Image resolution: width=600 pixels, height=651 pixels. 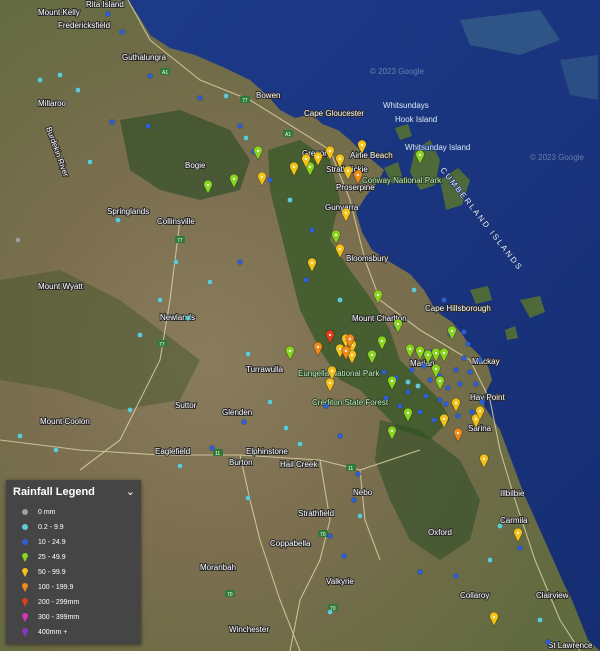 I want to click on place-label: Mount Coolon, so click(x=65, y=421).